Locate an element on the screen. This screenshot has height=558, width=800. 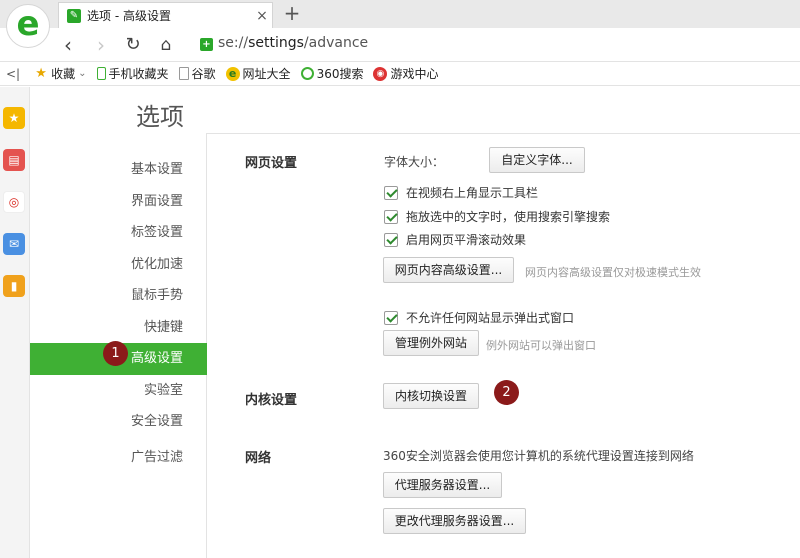
game-icon: ◉ is located at coordinates (380, 73).